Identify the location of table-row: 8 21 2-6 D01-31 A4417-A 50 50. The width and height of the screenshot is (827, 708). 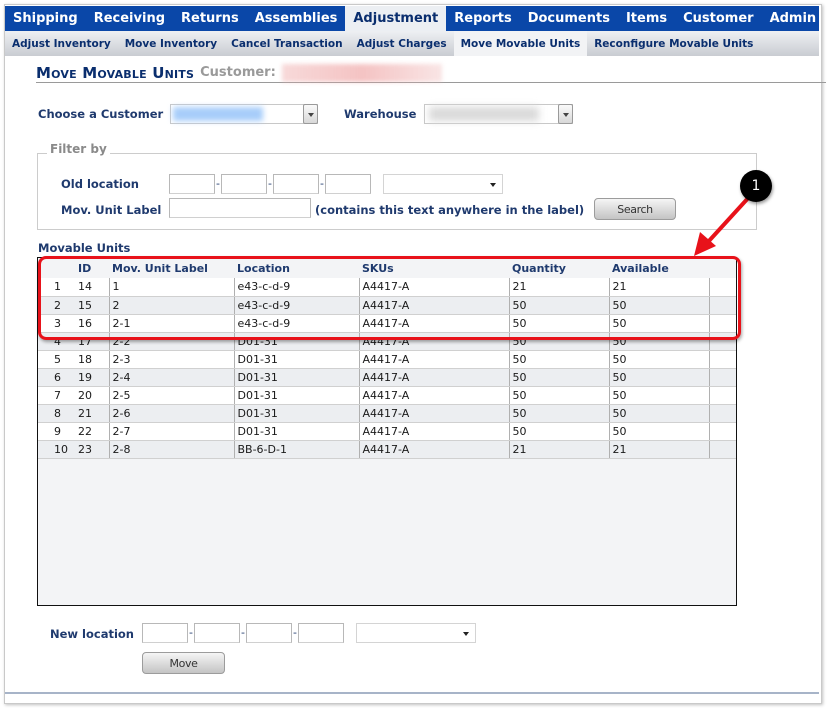
(387, 413).